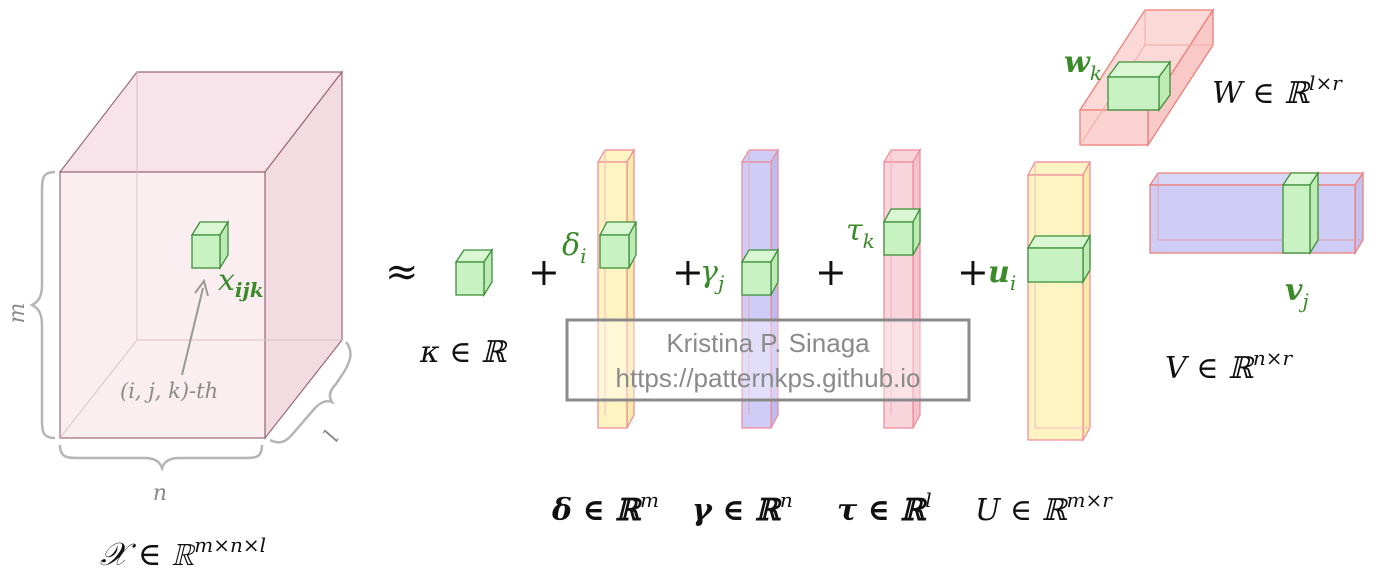 The height and width of the screenshot is (580, 1382). I want to click on index-label: (i, j, k)-th, so click(169, 391).